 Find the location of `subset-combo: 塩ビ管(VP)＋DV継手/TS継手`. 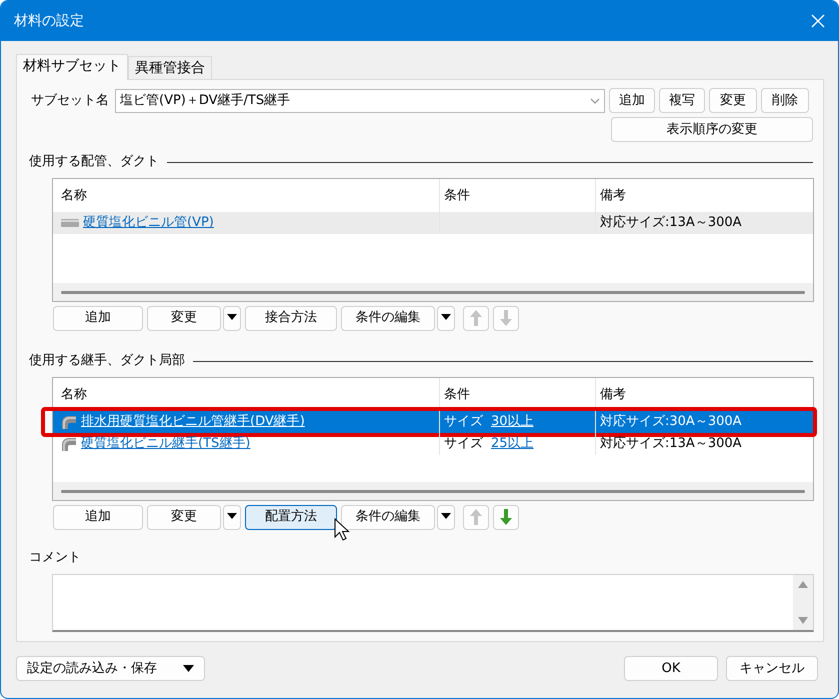

subset-combo: 塩ビ管(VP)＋DV継手/TS継手 is located at coordinates (360, 100).